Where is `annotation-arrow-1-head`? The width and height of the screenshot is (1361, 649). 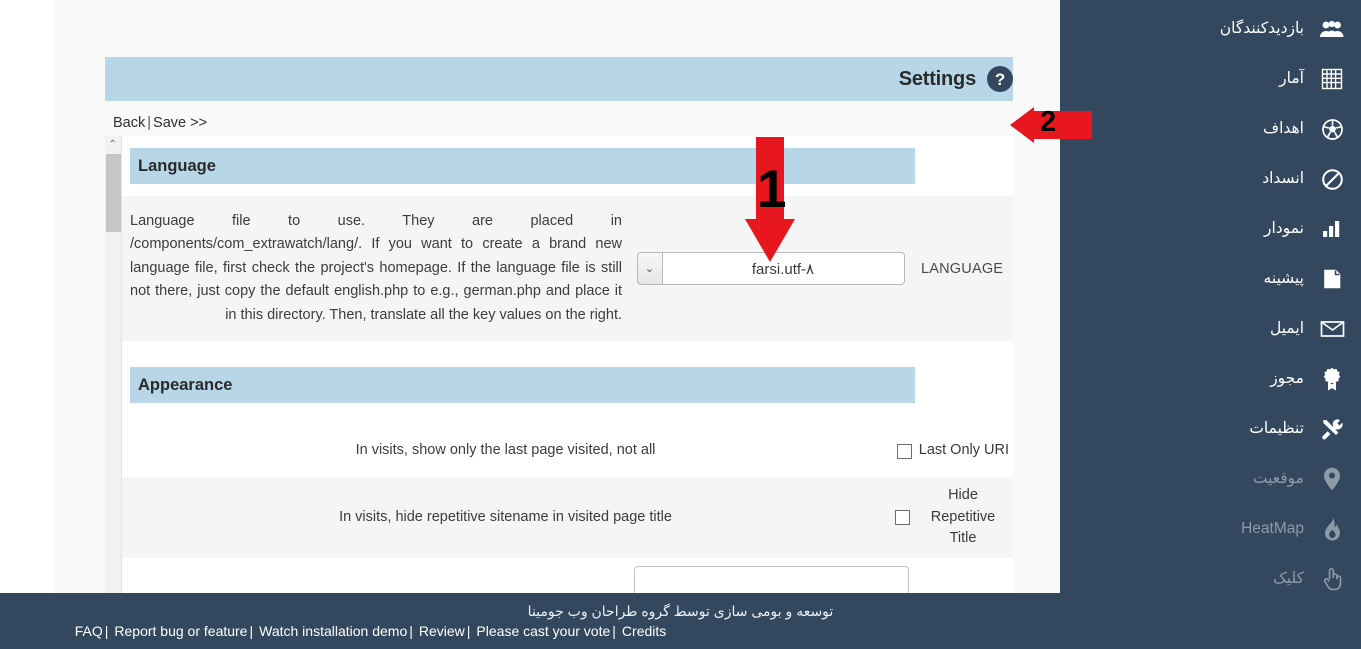 annotation-arrow-1-head is located at coordinates (770, 240).